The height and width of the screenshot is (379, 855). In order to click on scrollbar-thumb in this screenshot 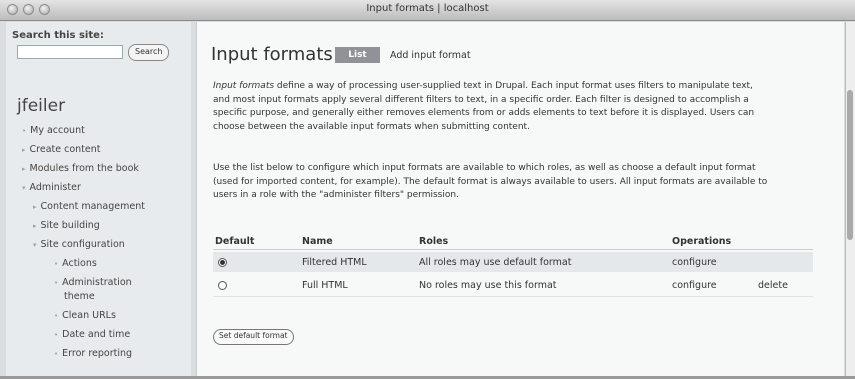, I will do `click(850, 165)`.